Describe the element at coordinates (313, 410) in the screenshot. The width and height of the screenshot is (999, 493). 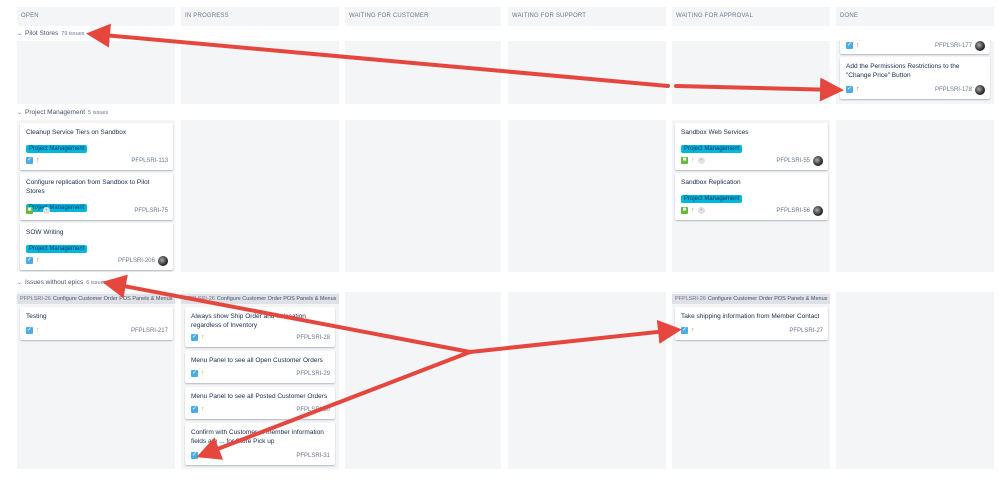
I see `issue-key: PFPLSRI-30` at that location.